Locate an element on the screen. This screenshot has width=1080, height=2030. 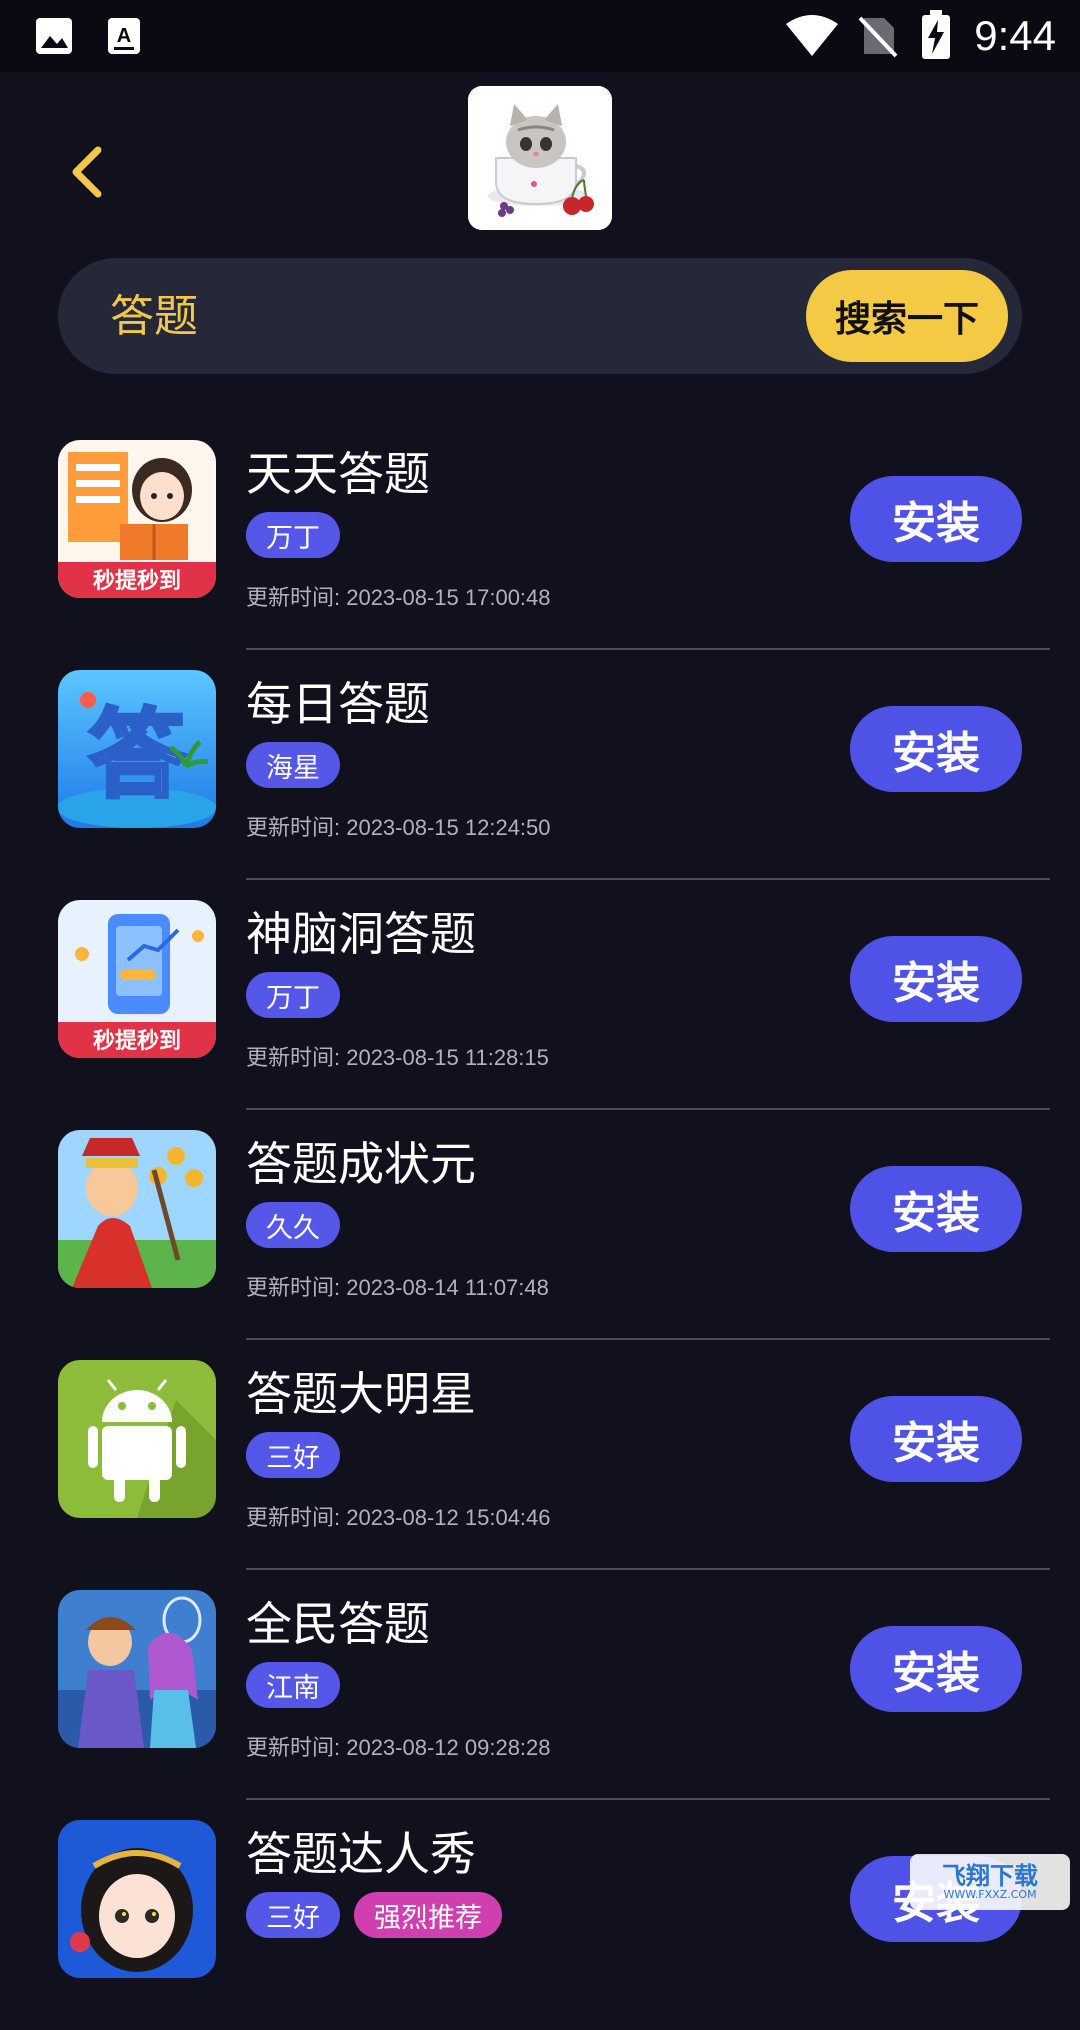
no-sim-icon is located at coordinates (878, 37).